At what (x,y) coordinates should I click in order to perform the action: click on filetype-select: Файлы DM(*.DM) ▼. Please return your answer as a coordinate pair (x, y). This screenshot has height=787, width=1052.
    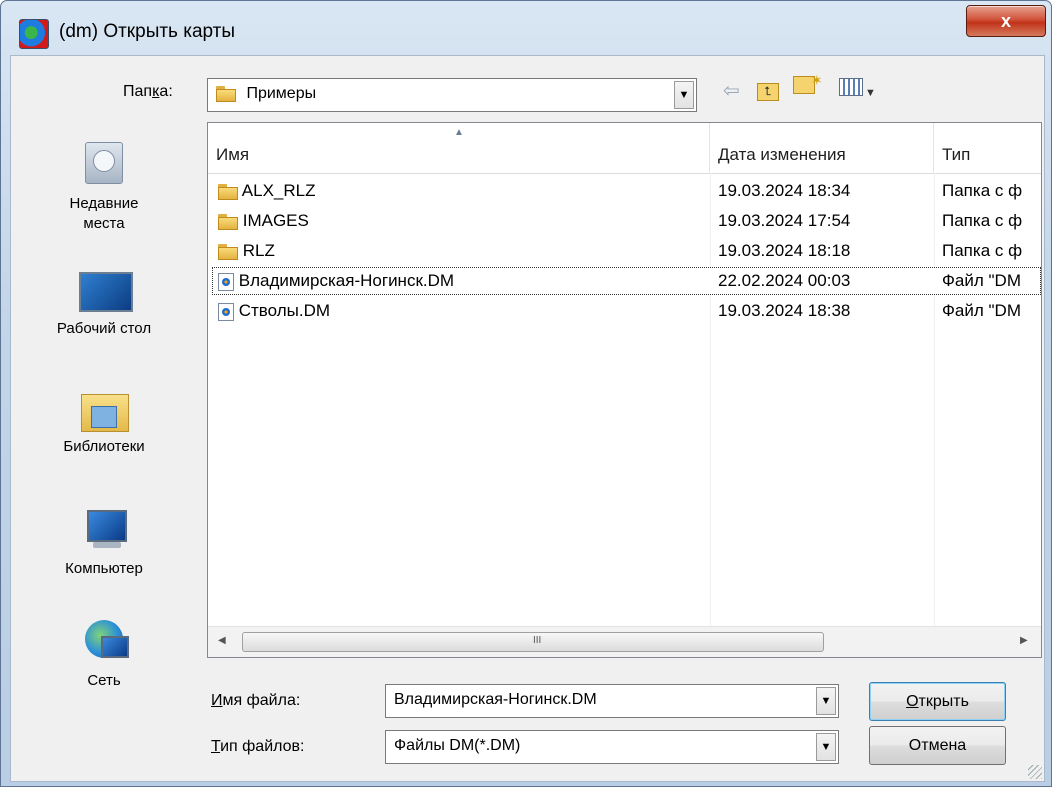
    Looking at the image, I should click on (612, 747).